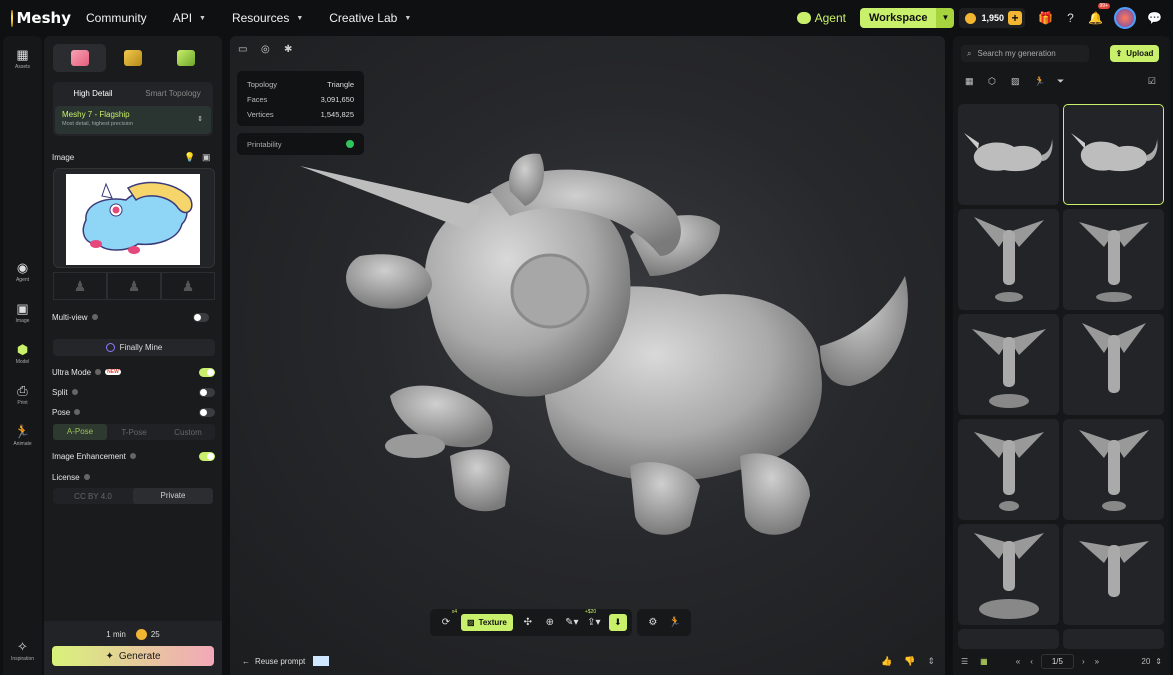 The width and height of the screenshot is (1173, 675). Describe the element at coordinates (999, 81) in the screenshot. I see `cube-icon: ⬡` at that location.